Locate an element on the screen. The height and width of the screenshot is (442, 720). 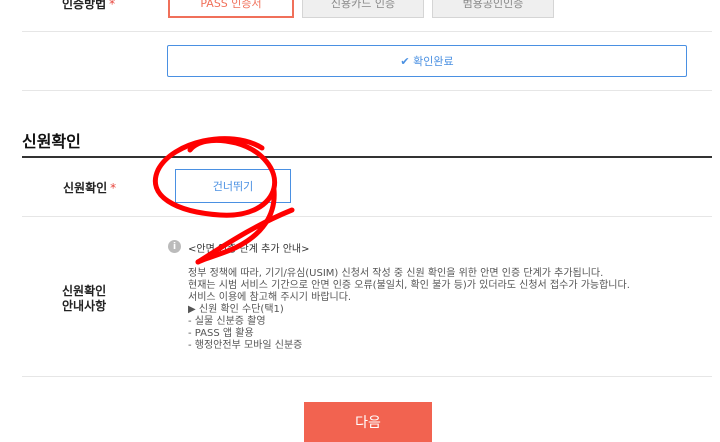
confirm-complete-box: ✔ 확인완료 is located at coordinates (427, 61).